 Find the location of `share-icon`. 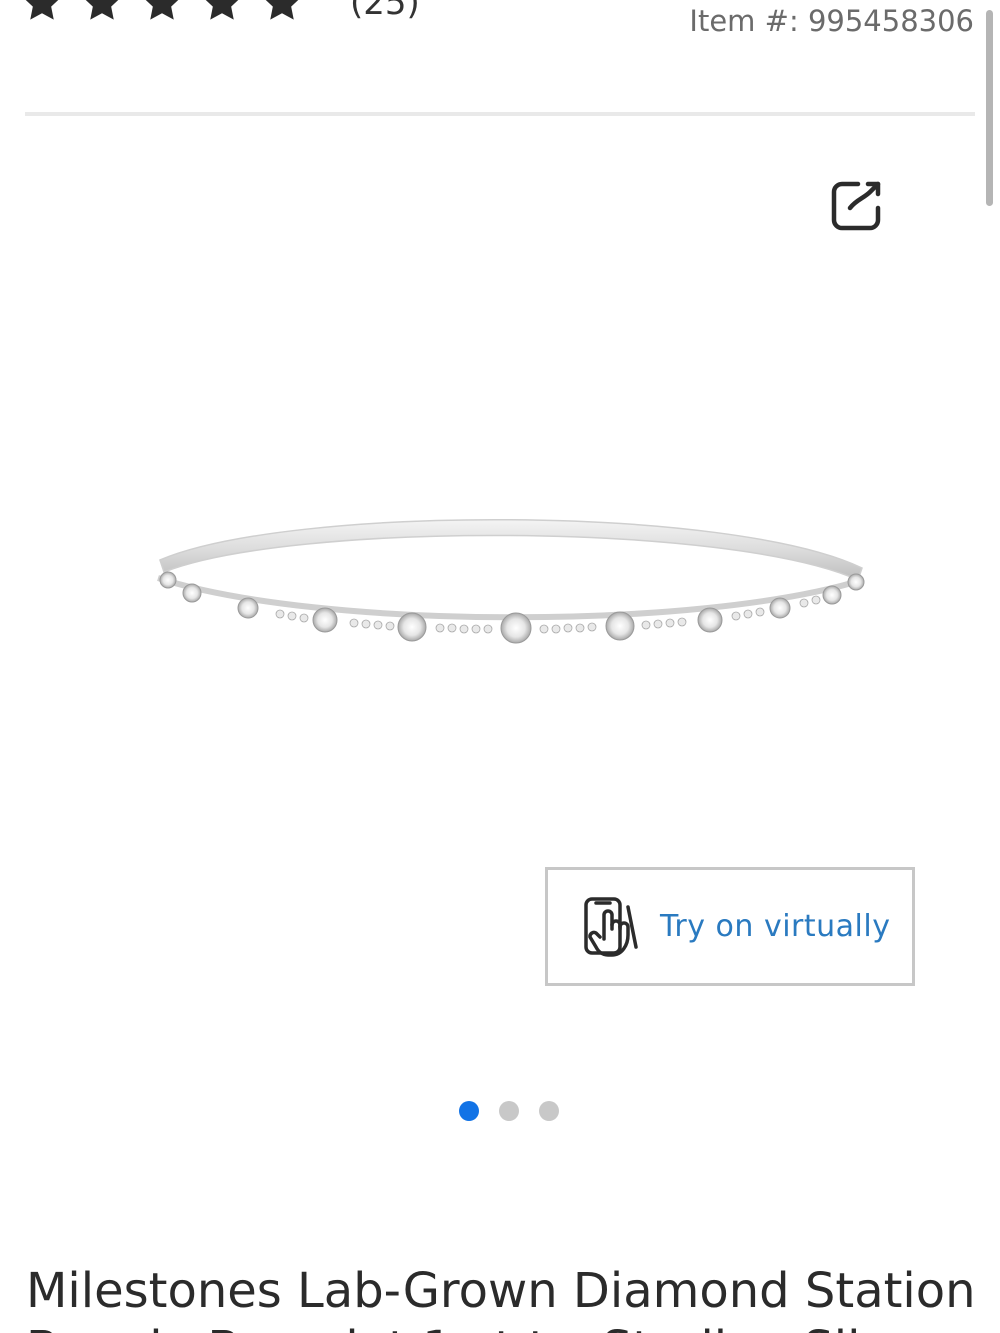

share-icon is located at coordinates (856, 206).